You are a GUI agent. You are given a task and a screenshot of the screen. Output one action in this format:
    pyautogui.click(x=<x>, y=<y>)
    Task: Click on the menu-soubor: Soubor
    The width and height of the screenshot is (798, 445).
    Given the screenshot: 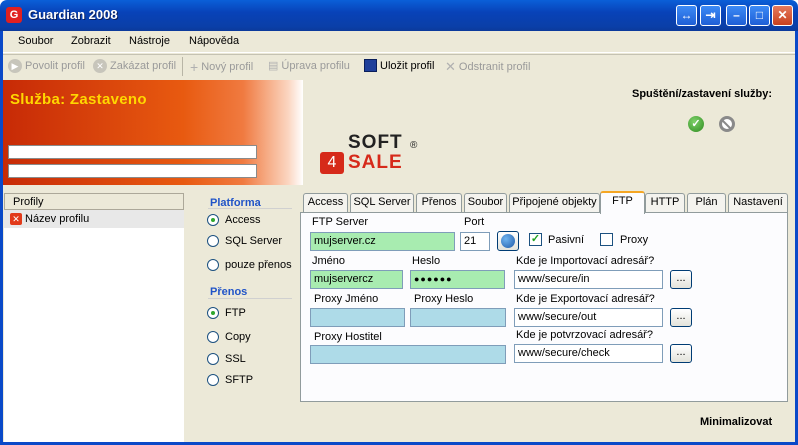 What is the action you would take?
    pyautogui.click(x=35, y=41)
    